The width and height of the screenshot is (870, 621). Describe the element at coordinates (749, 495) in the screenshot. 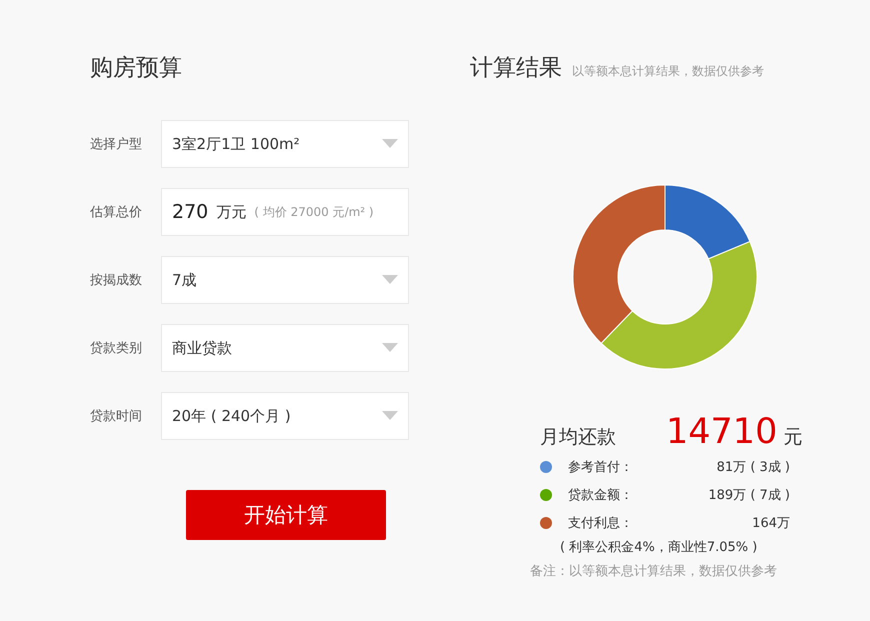

I see `legend-value: 189万 ( 7成 )` at that location.